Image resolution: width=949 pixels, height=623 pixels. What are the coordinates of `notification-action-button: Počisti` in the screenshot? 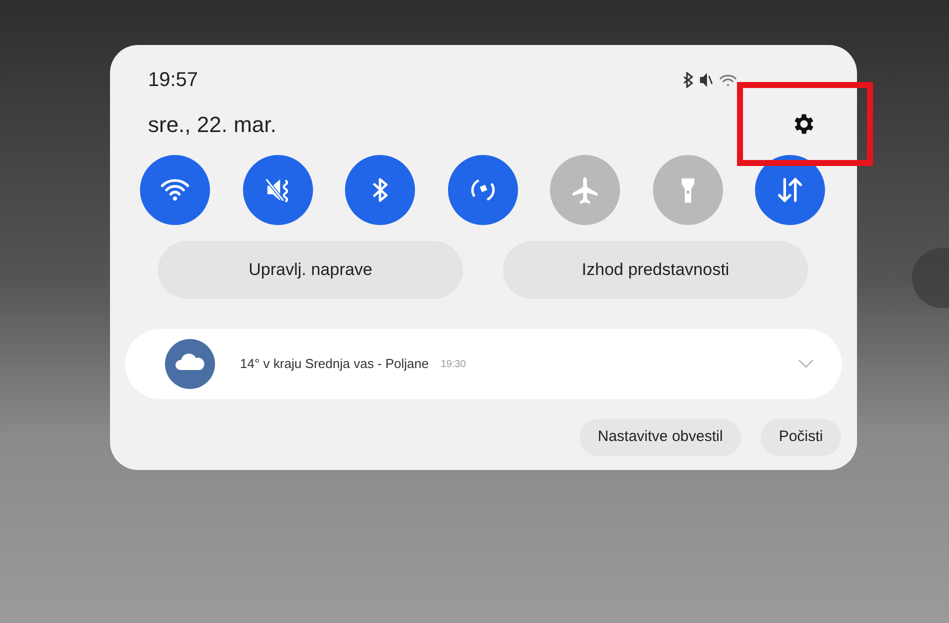 It's located at (800, 437).